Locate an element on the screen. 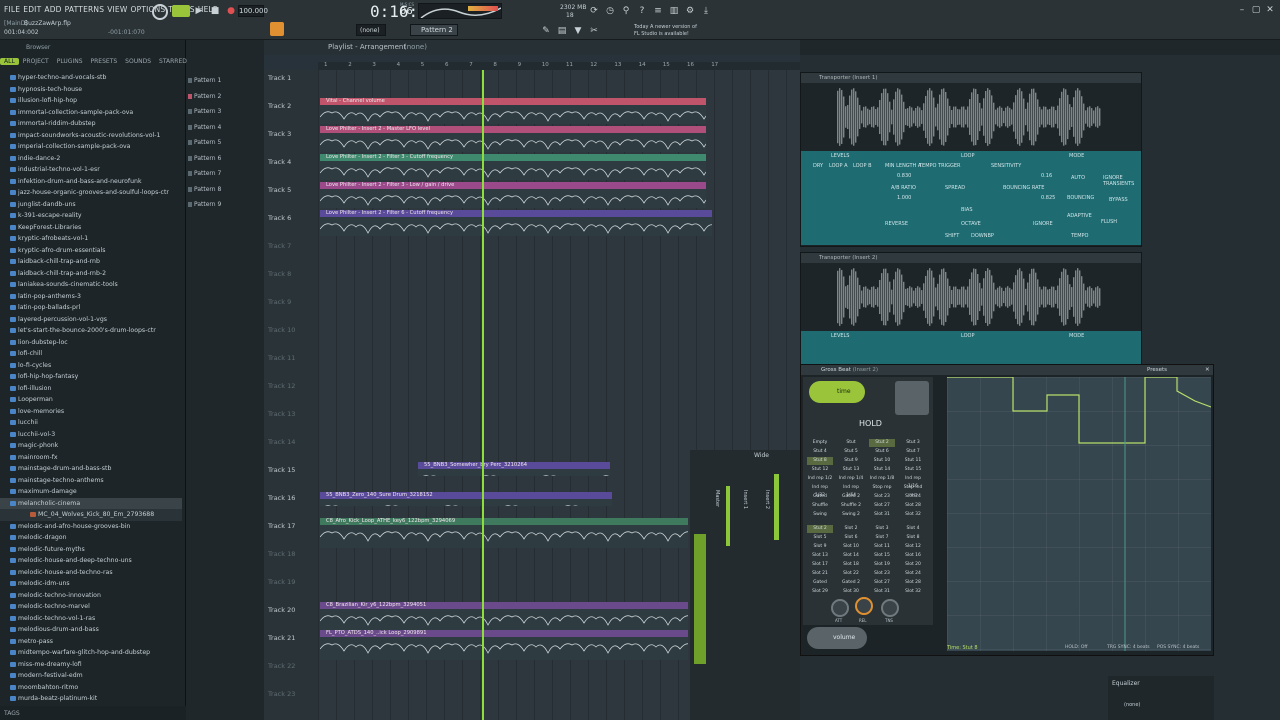 This screenshot has height=720, width=1280. trg-sync: TRG SYNC: 4 beats is located at coordinates (1128, 647).